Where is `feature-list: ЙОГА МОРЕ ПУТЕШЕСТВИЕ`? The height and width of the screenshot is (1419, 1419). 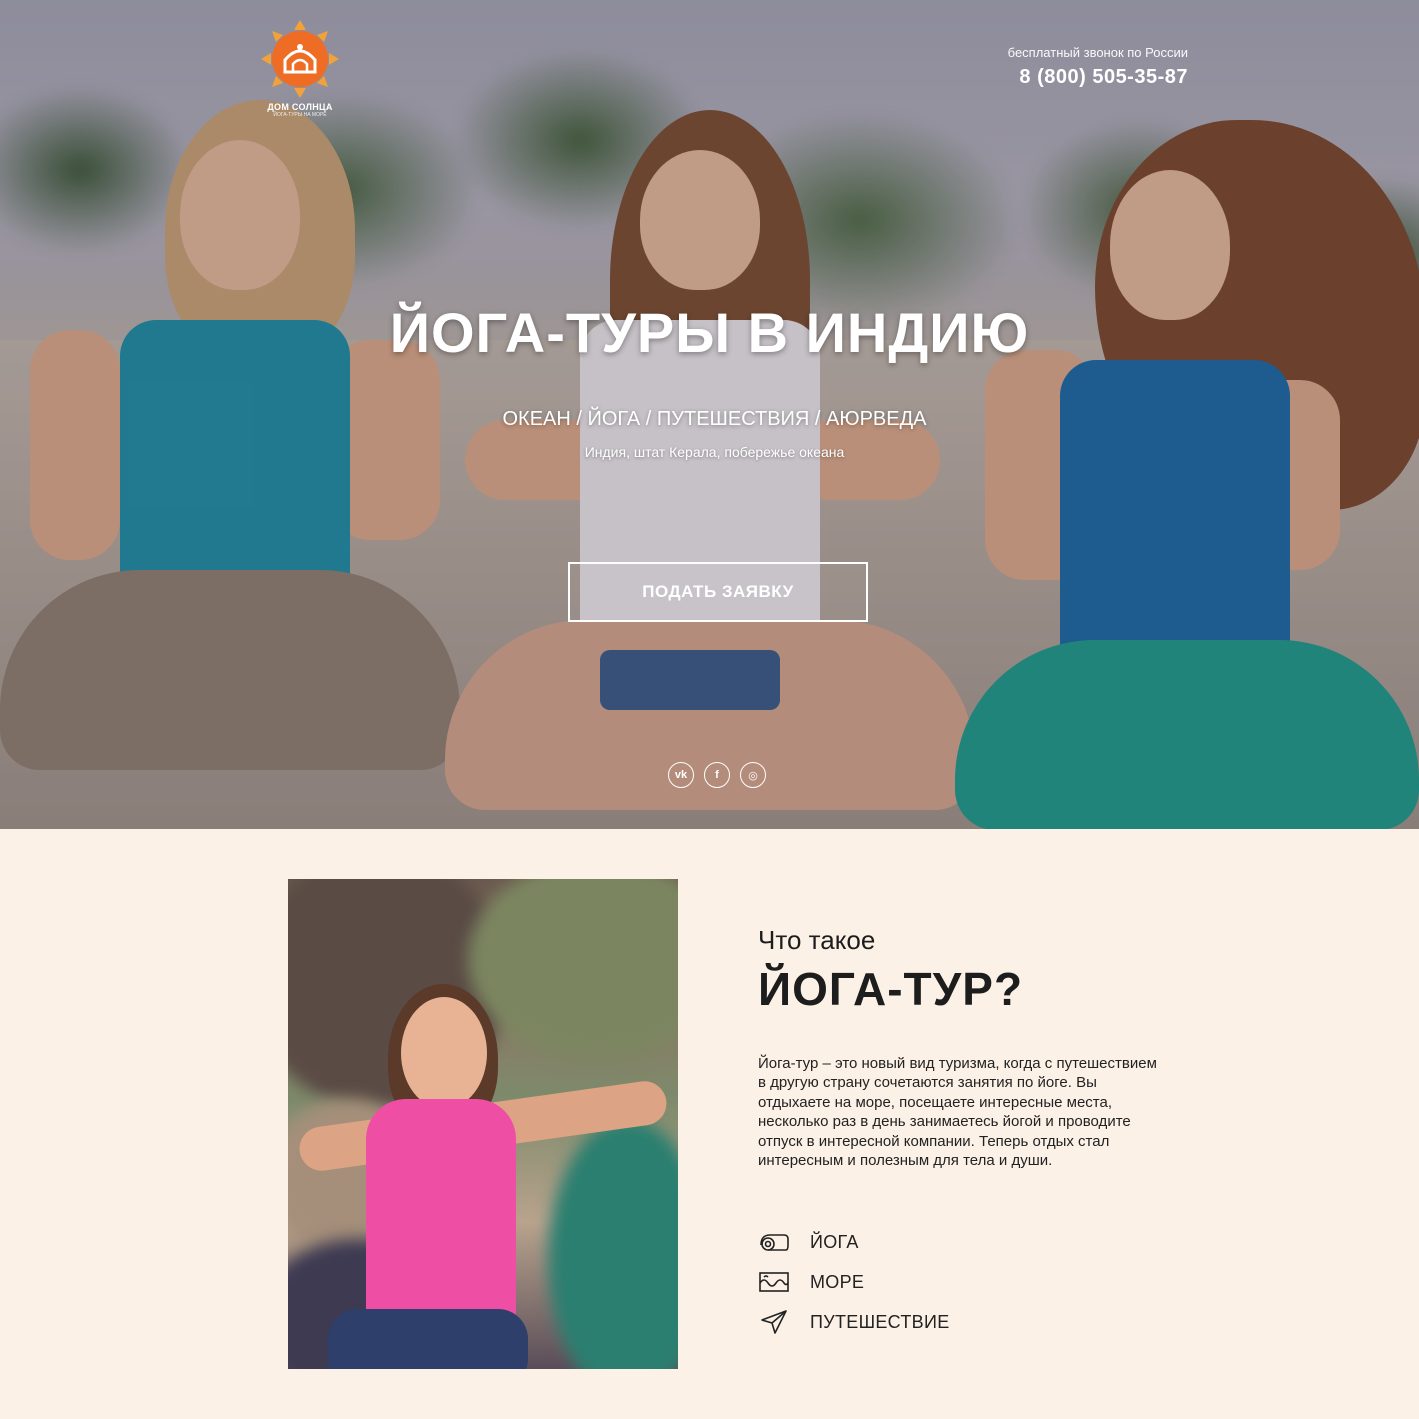
feature-list: ЙОГА МОРЕ ПУТЕШЕСТВИЕ is located at coordinates (854, 1282).